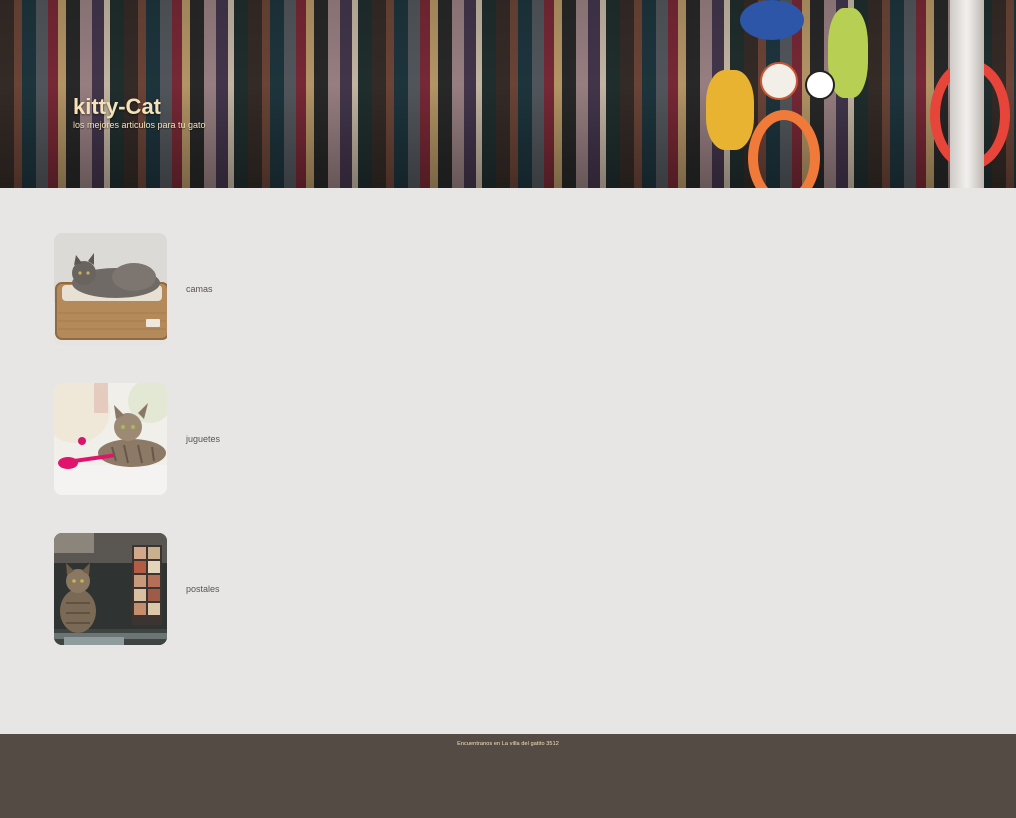 Image resolution: width=1016 pixels, height=818 pixels. I want to click on site-subtitle: los mejores articulos para tu gato, so click(139, 125).